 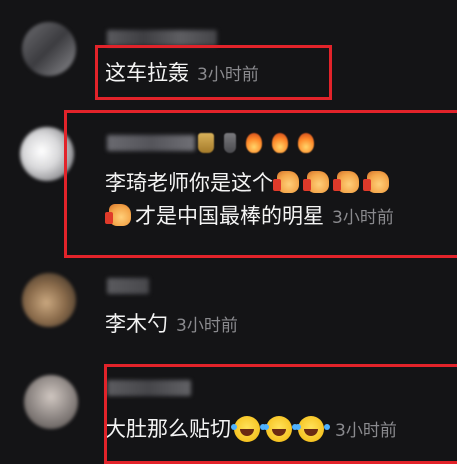 What do you see at coordinates (213, 72) in the screenshot?
I see `highlight-box` at bounding box center [213, 72].